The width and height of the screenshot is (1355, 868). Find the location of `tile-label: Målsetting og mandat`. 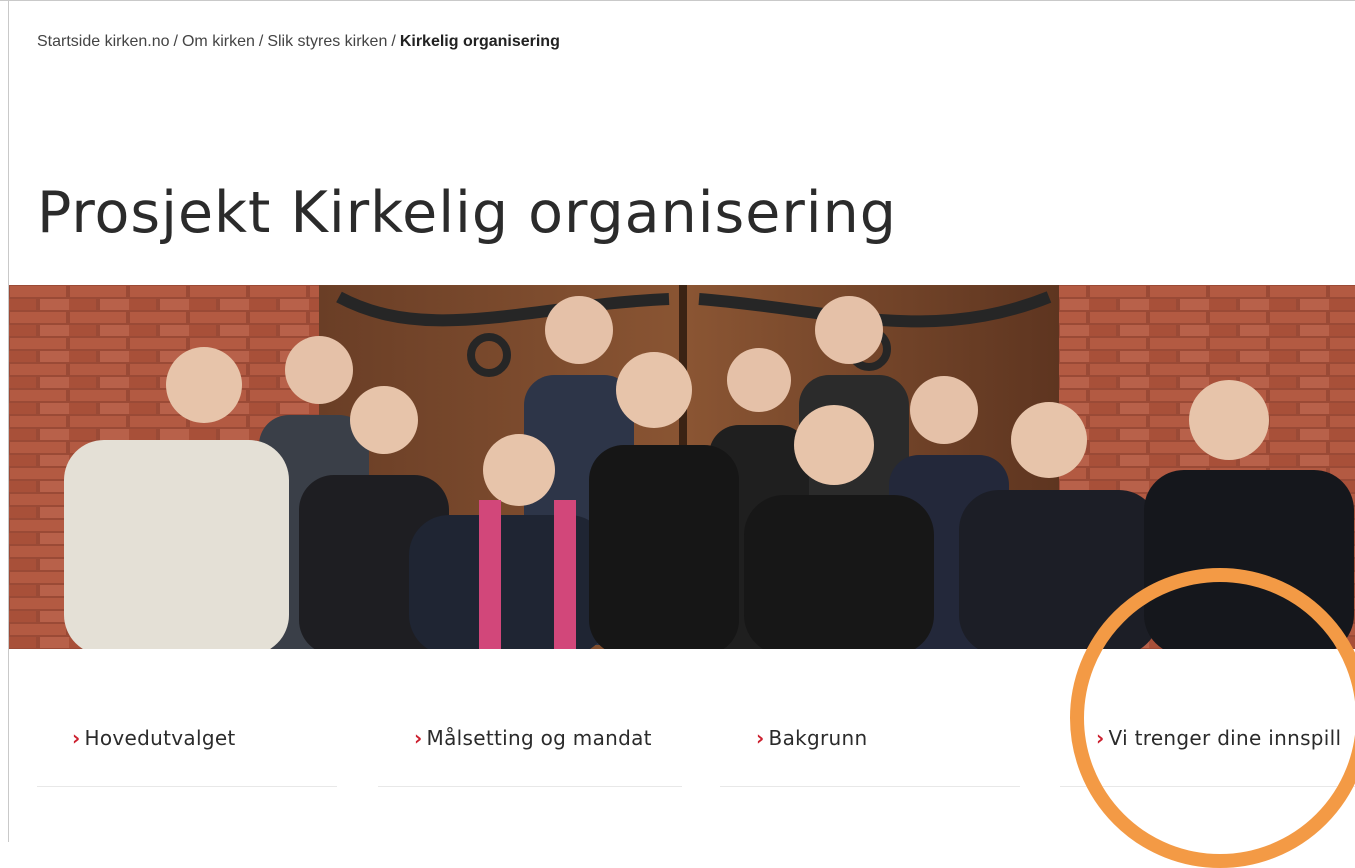

tile-label: Målsetting og mandat is located at coordinates (539, 738).